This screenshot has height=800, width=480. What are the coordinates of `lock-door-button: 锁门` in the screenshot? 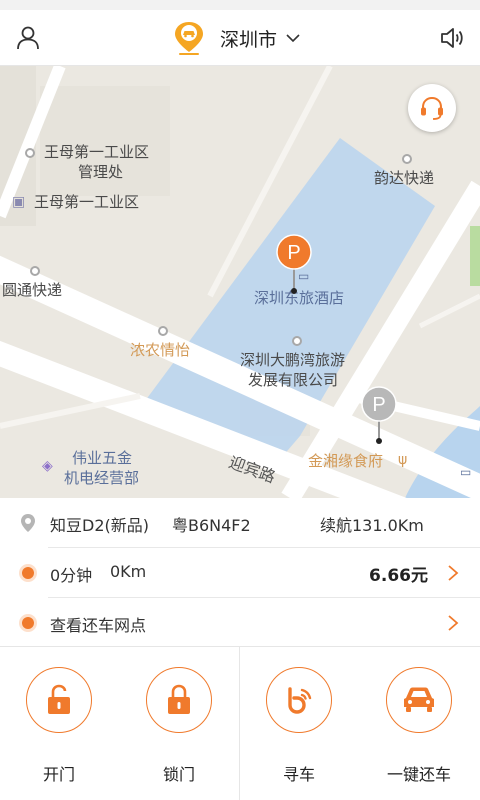 It's located at (179, 726).